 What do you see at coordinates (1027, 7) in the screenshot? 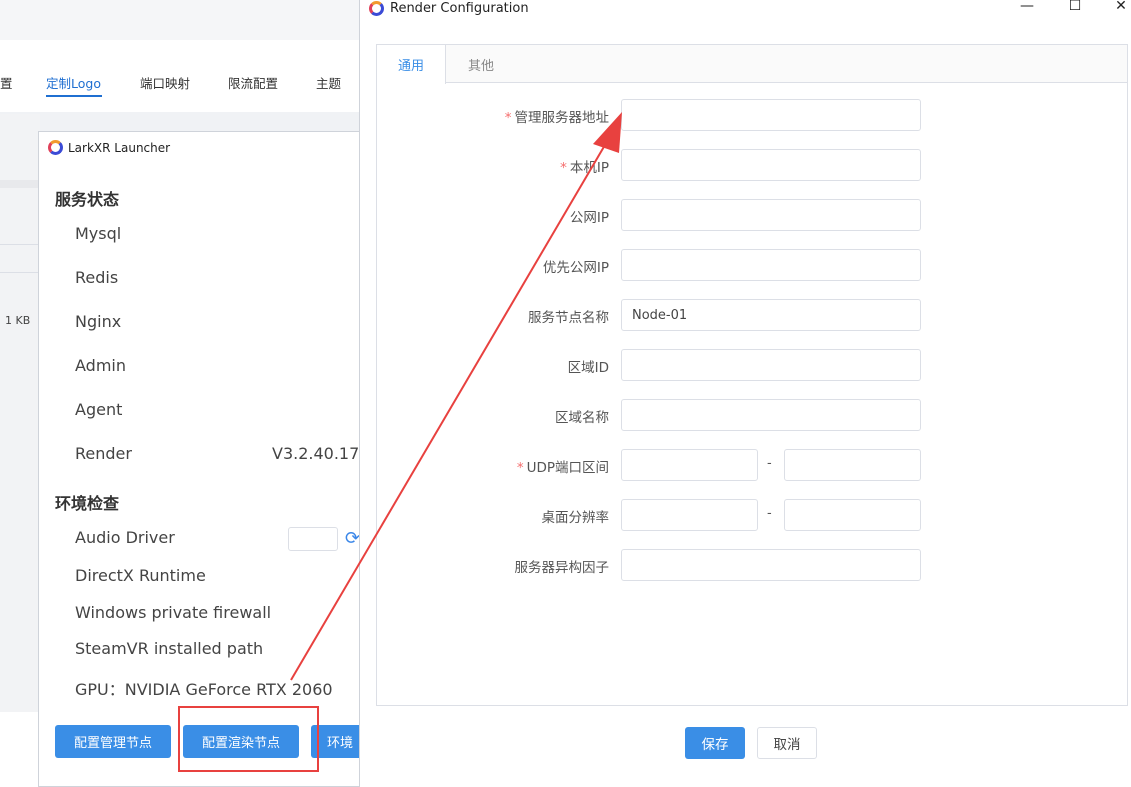
I see `minimize-icon: —` at bounding box center [1027, 7].